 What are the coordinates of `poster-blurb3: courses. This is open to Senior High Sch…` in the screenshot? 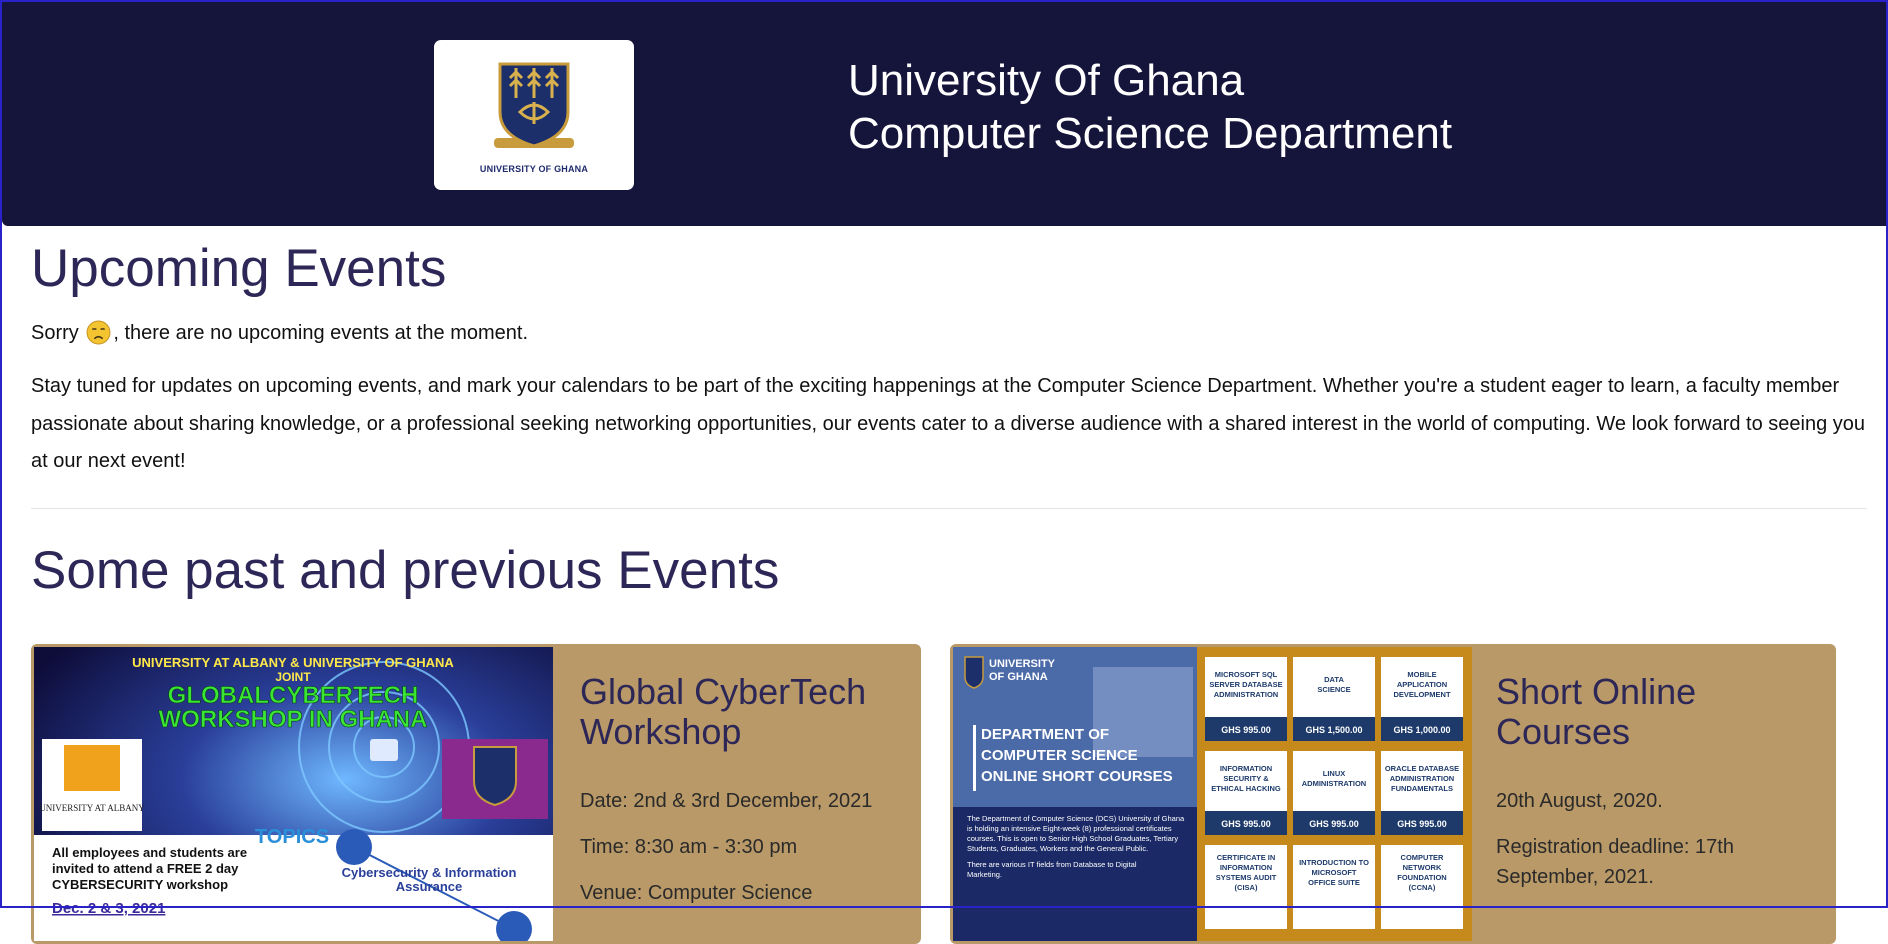 It's located at (1072, 838).